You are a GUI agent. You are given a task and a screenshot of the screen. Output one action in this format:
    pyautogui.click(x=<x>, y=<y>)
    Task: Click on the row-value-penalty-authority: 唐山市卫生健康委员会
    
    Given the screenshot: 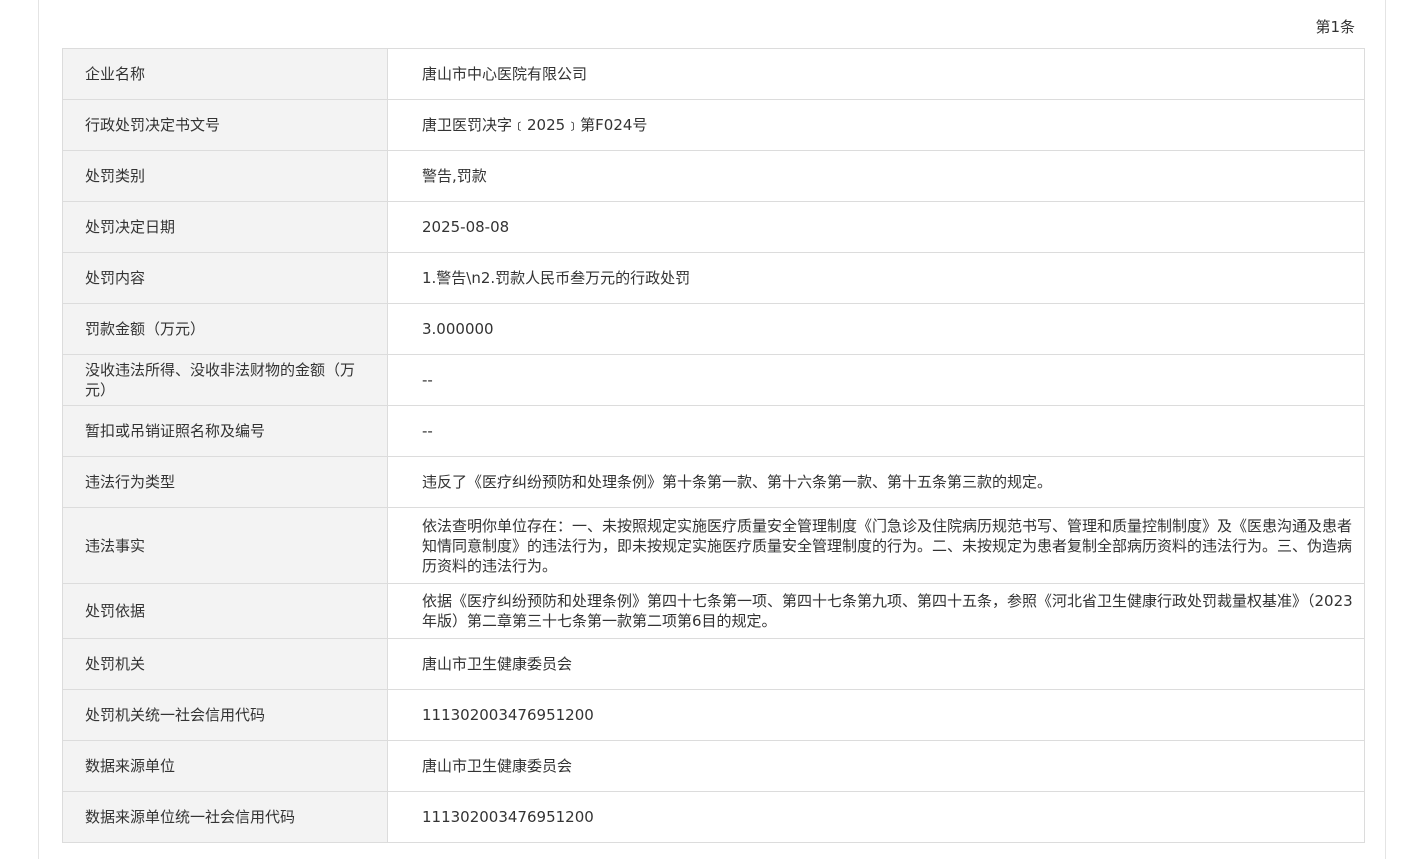 What is the action you would take?
    pyautogui.click(x=876, y=664)
    